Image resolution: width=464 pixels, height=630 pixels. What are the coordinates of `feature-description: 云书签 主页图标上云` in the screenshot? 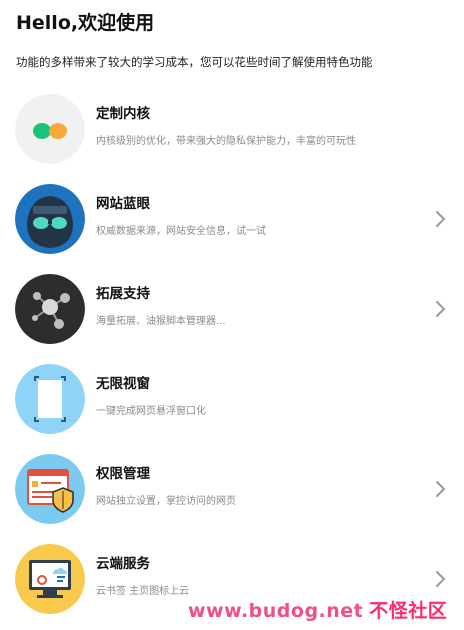 It's located at (143, 591).